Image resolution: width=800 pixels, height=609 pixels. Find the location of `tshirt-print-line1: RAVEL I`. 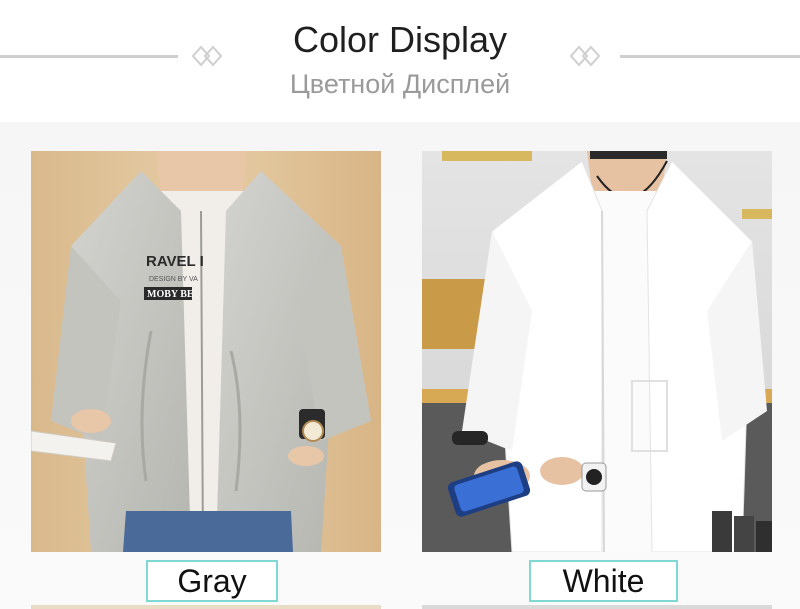

tshirt-print-line1: RAVEL I is located at coordinates (175, 261).